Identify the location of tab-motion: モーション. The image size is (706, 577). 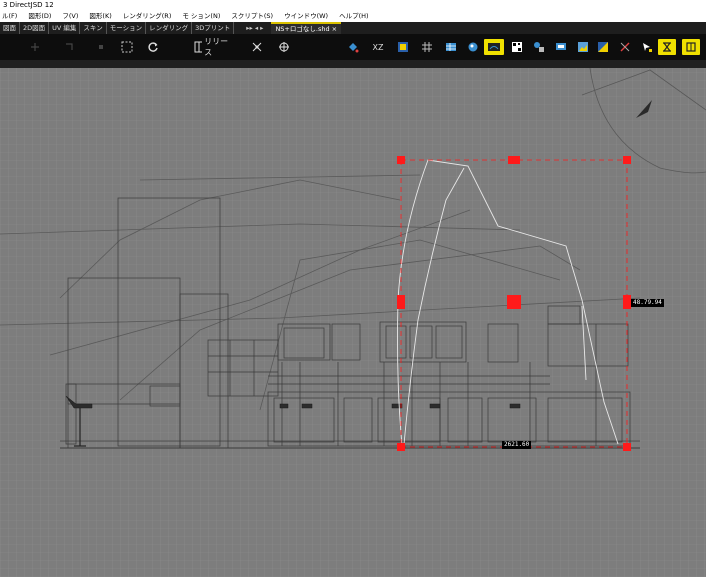
(127, 28).